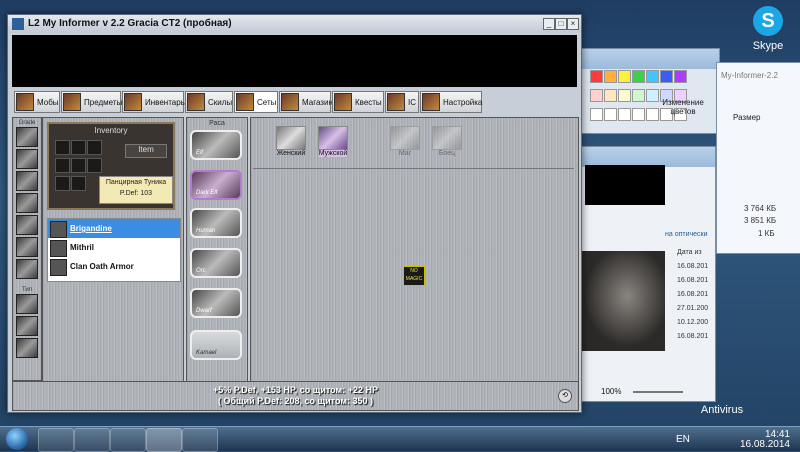 The height and width of the screenshot is (452, 800). I want to click on chrome-taskbar-button, so click(128, 440).